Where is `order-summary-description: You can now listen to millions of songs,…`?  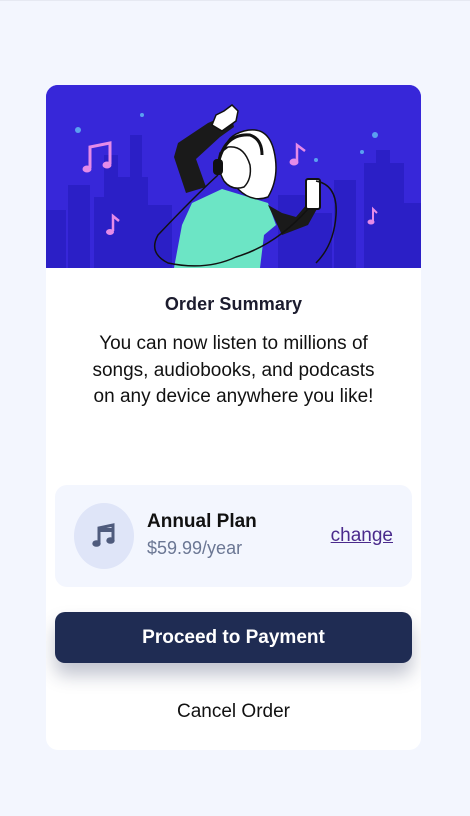
order-summary-description: You can now listen to millions of songs,… is located at coordinates (233, 370).